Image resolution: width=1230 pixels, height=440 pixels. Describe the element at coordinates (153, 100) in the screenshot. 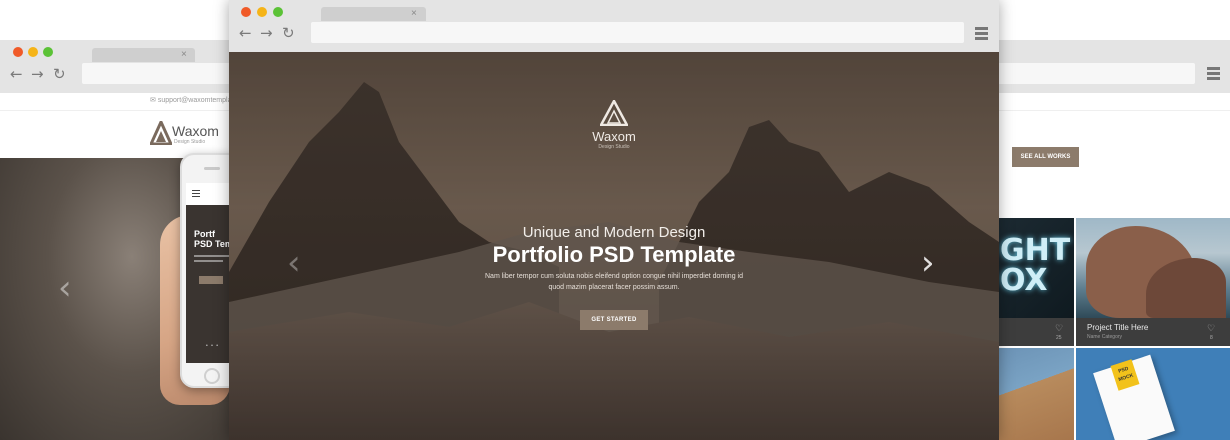

I see `mail-icon: ✉` at that location.